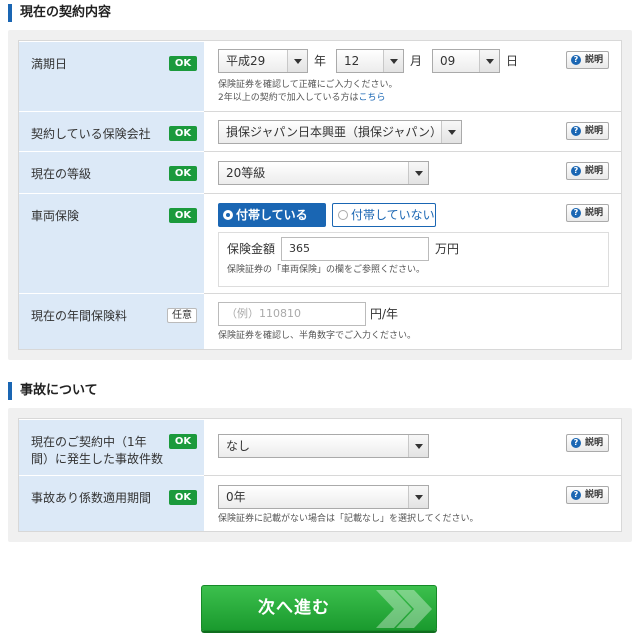  What do you see at coordinates (292, 314) in the screenshot?
I see `premium-input: （例）110810` at bounding box center [292, 314].